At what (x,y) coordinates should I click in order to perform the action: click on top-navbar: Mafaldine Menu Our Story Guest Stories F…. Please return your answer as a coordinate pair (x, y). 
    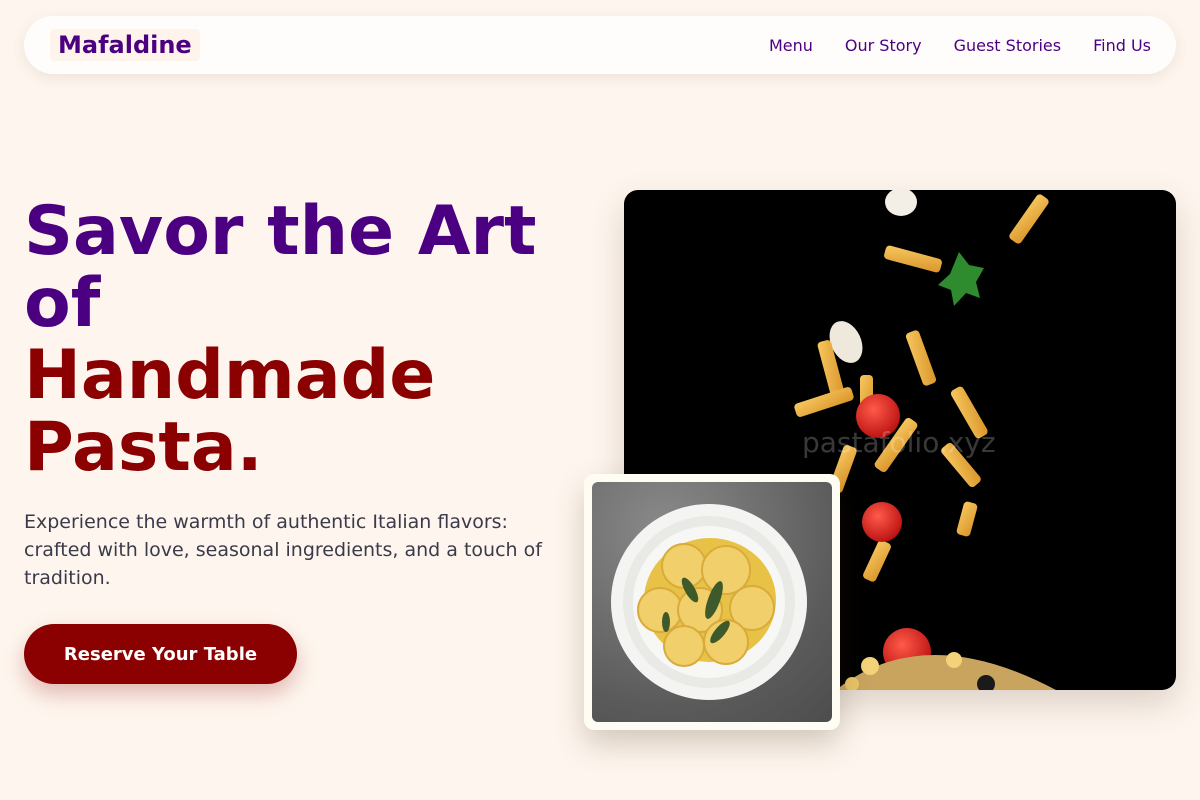
    Looking at the image, I should click on (600, 45).